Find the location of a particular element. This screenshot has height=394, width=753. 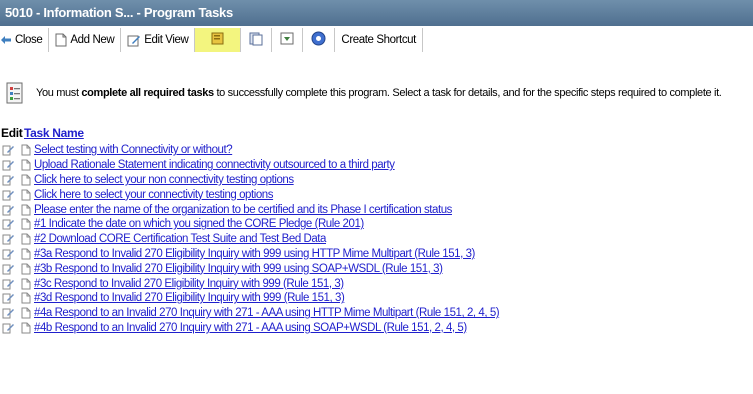

close-label: Close is located at coordinates (29, 40).